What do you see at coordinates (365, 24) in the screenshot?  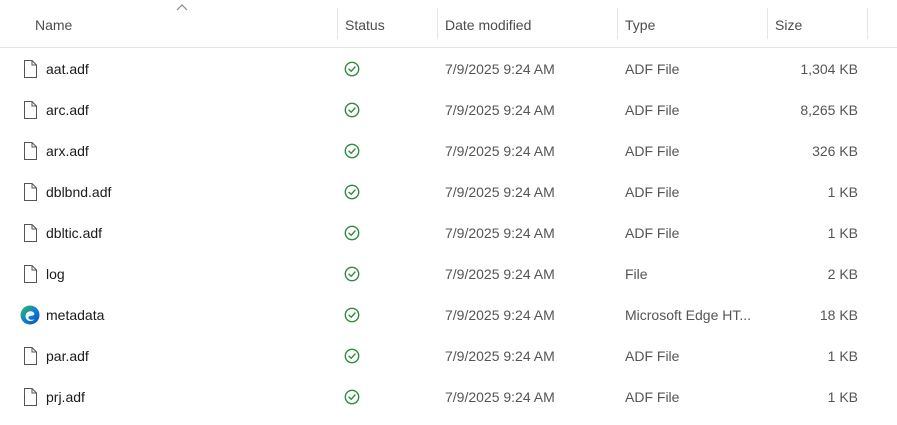 I see `column-header-status-label: Status` at bounding box center [365, 24].